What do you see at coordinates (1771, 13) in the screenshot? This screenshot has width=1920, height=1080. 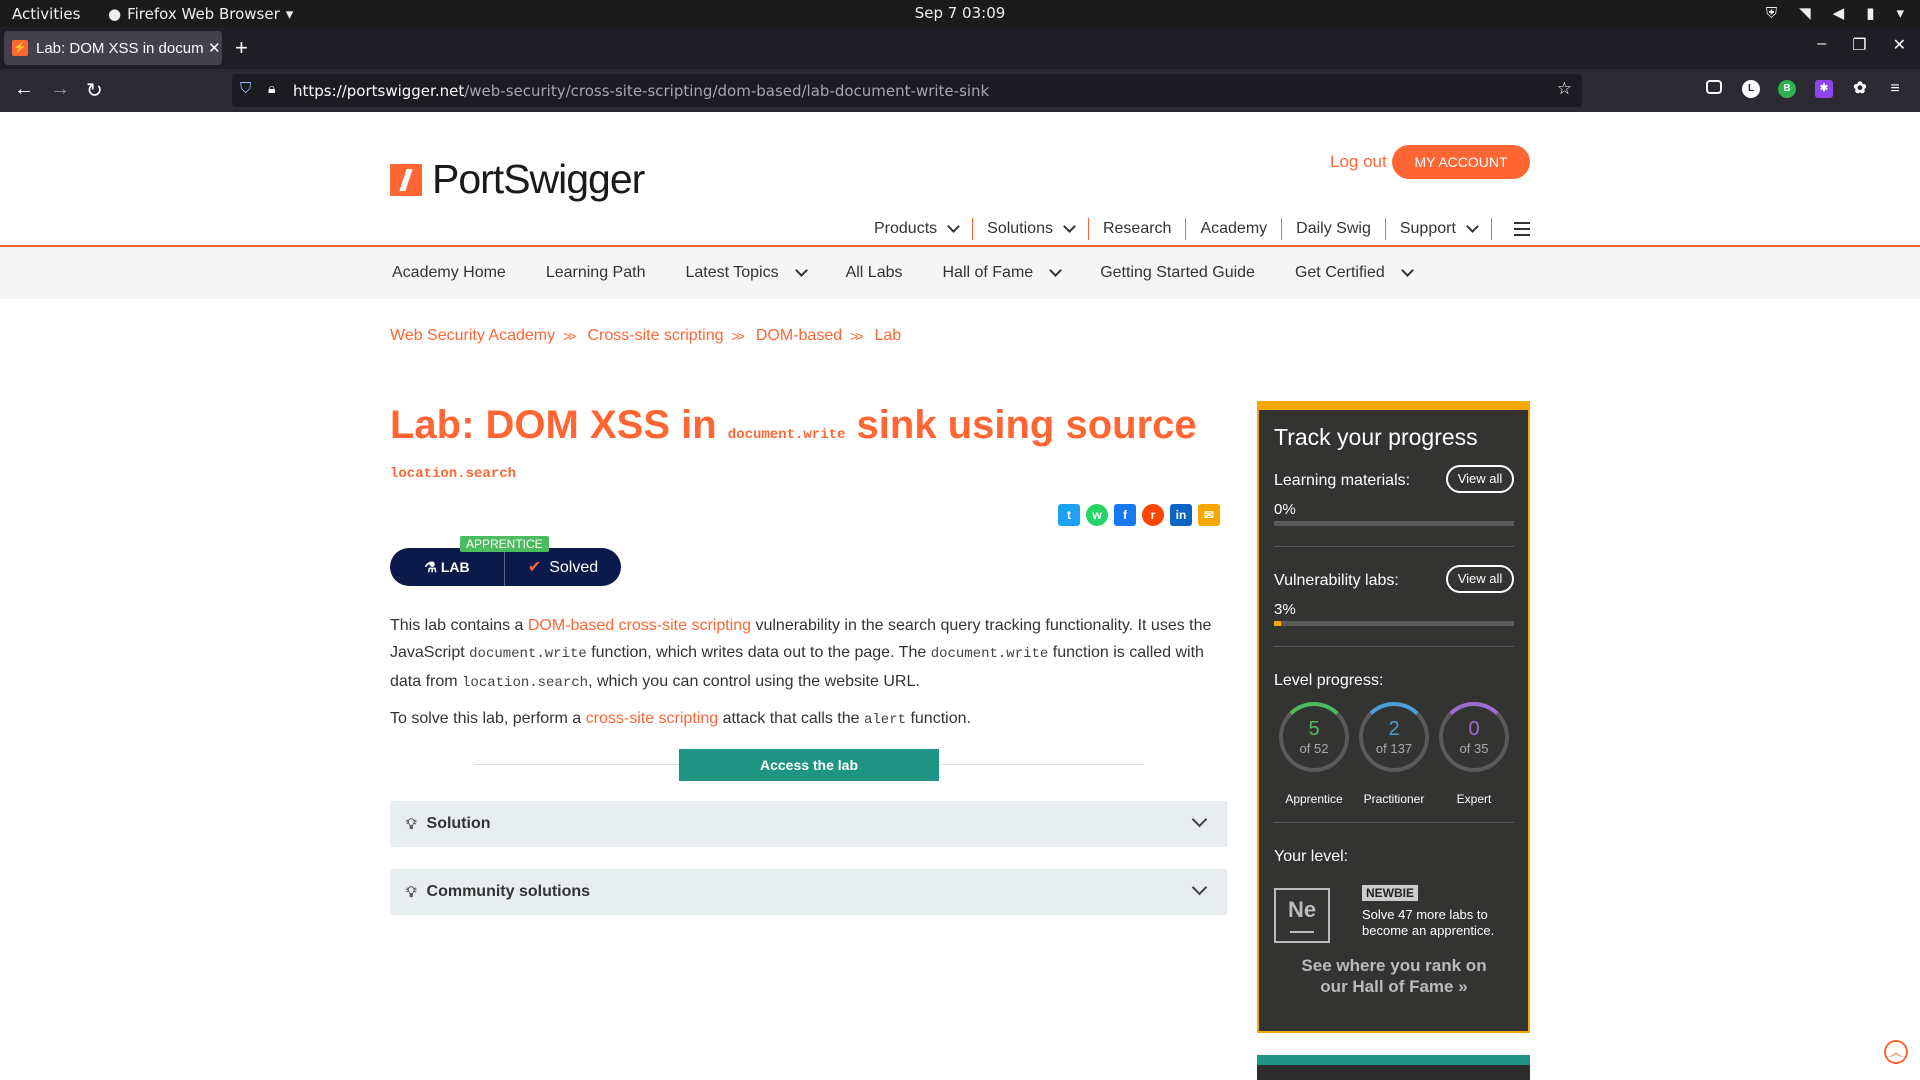 I see `shield-icon: ⛨` at bounding box center [1771, 13].